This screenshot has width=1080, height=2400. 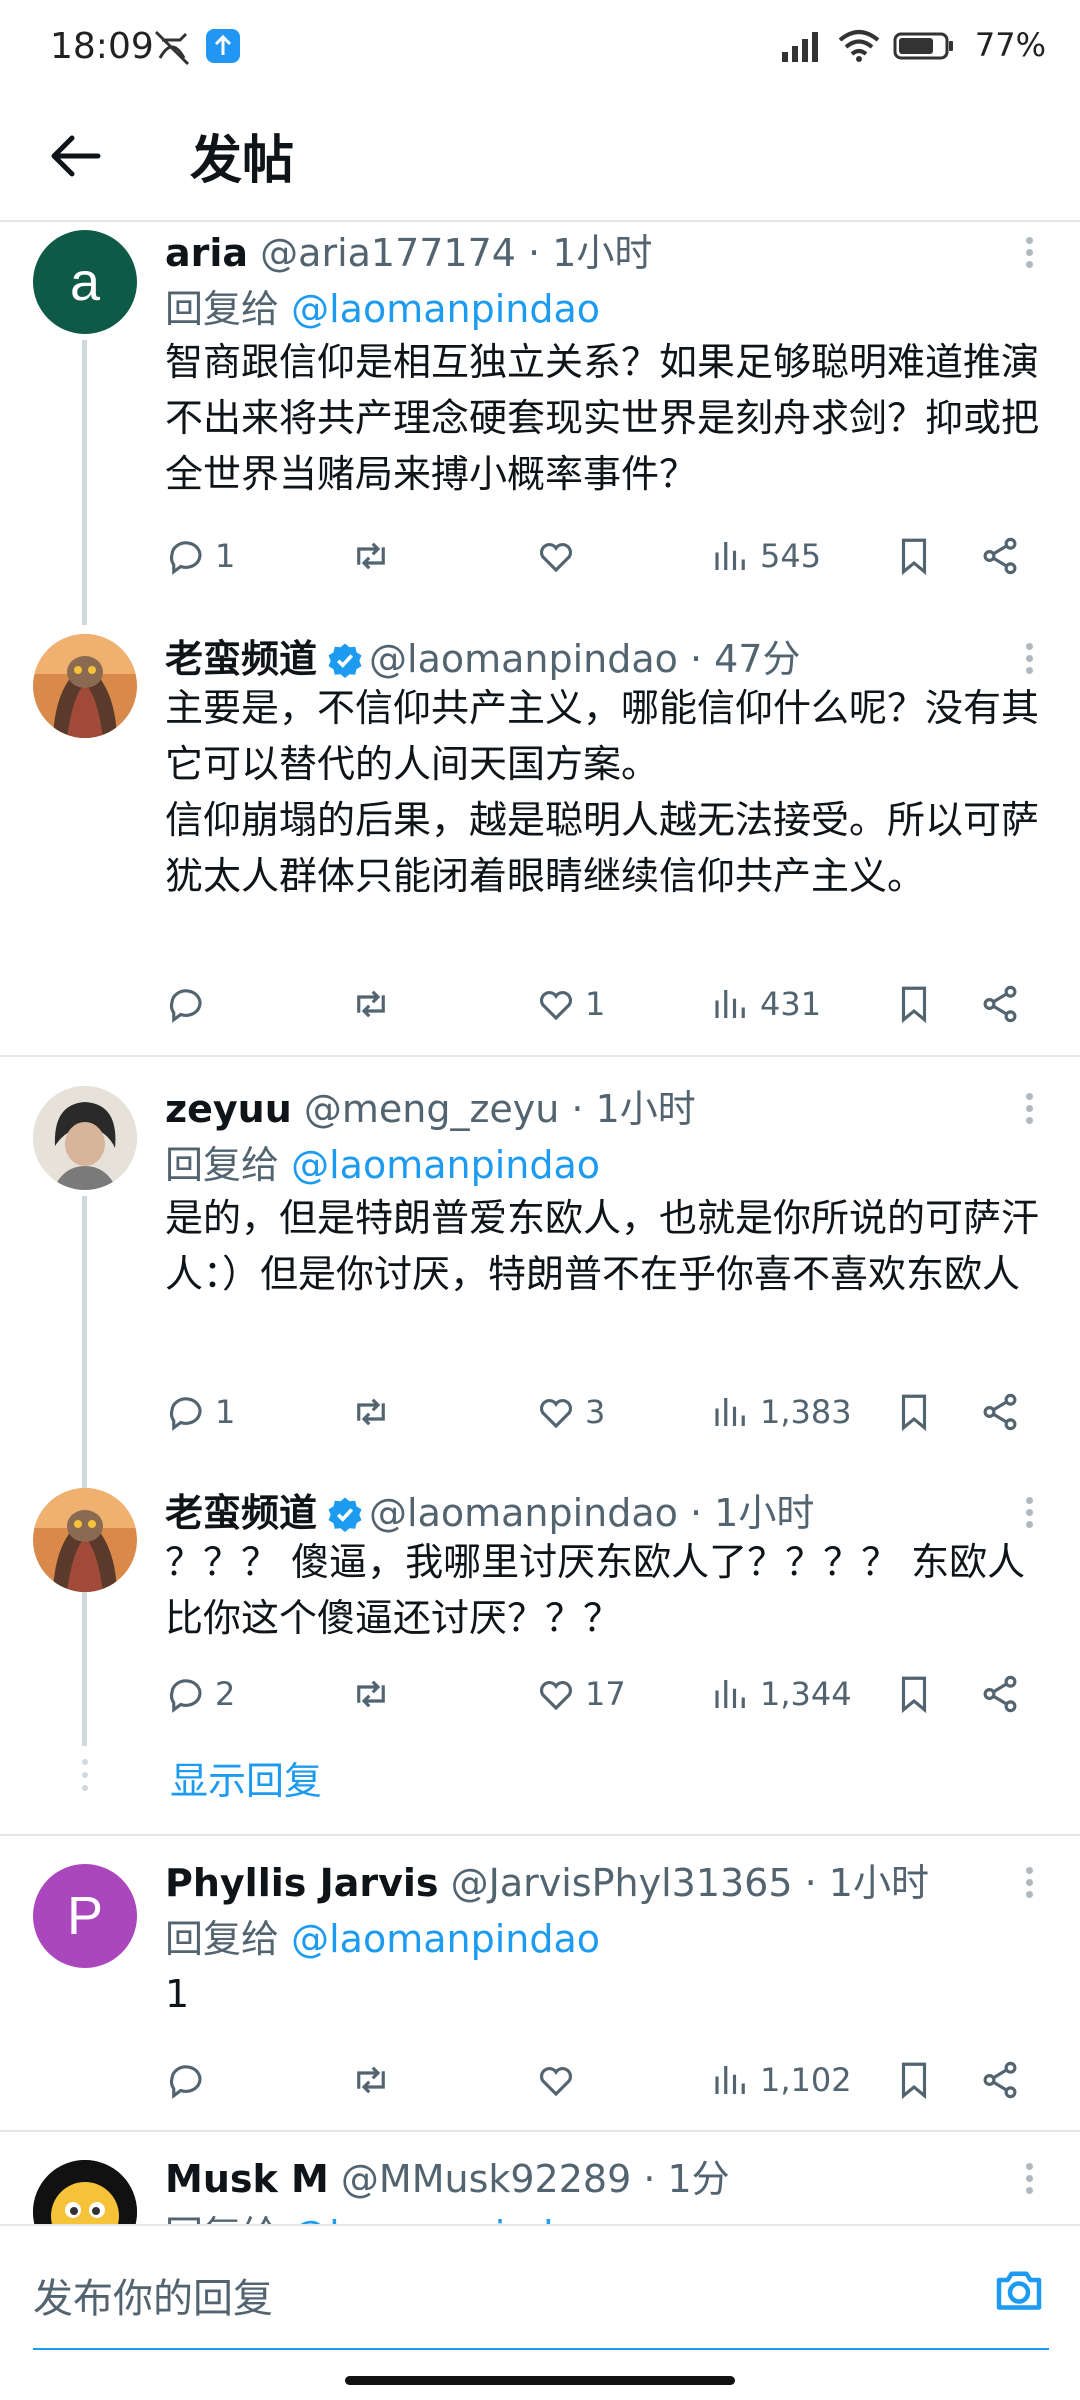 I want to click on mute-vibrate-icon, so click(x=172, y=48).